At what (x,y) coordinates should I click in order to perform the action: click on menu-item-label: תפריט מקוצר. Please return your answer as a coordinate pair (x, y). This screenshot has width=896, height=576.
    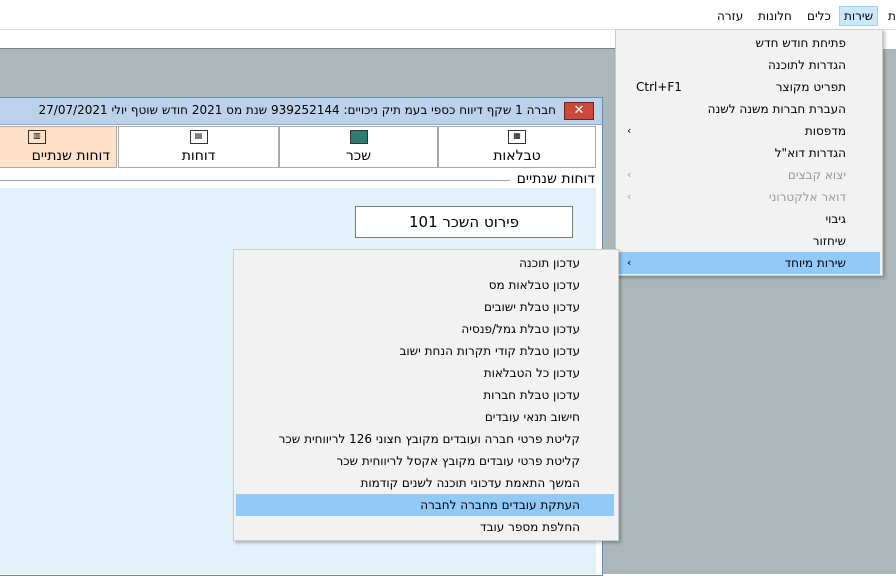
    Looking at the image, I should click on (810, 87).